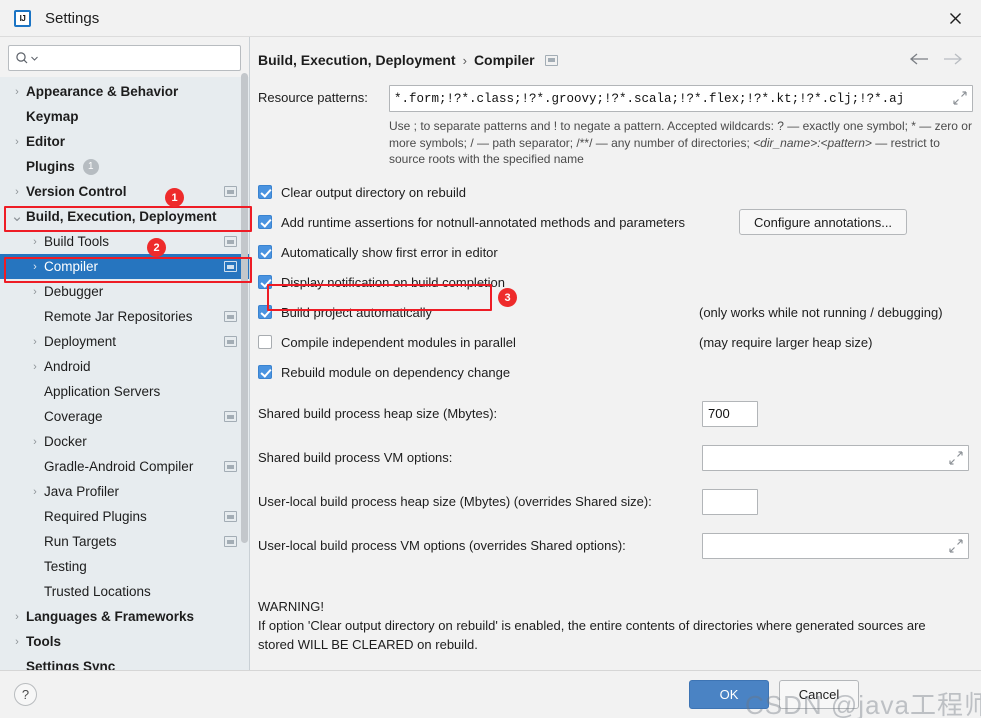 The height and width of the screenshot is (718, 981). Describe the element at coordinates (615, 413) in the screenshot. I see `field-row: Shared build process heap size (Mbytes):` at that location.